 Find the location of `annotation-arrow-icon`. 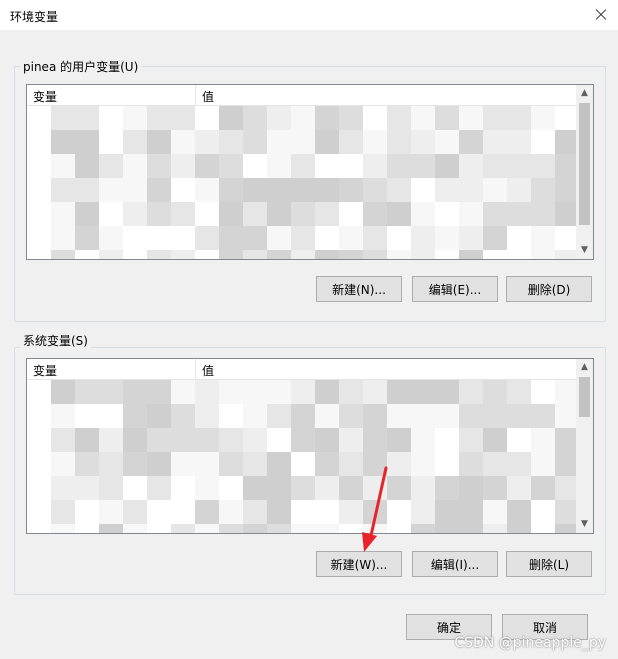

annotation-arrow-icon is located at coordinates (375, 509).